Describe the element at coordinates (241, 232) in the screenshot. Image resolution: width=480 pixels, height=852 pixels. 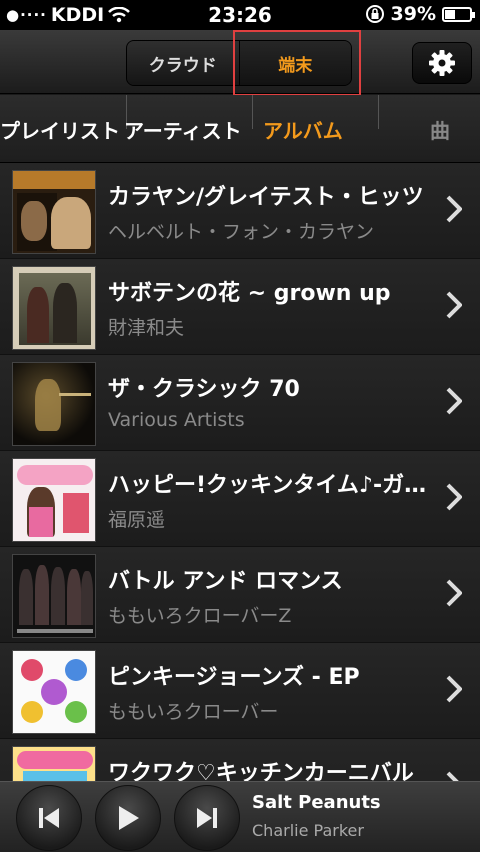
I see `album-artist: ヘルベルト・フォン・カラヤン` at that location.